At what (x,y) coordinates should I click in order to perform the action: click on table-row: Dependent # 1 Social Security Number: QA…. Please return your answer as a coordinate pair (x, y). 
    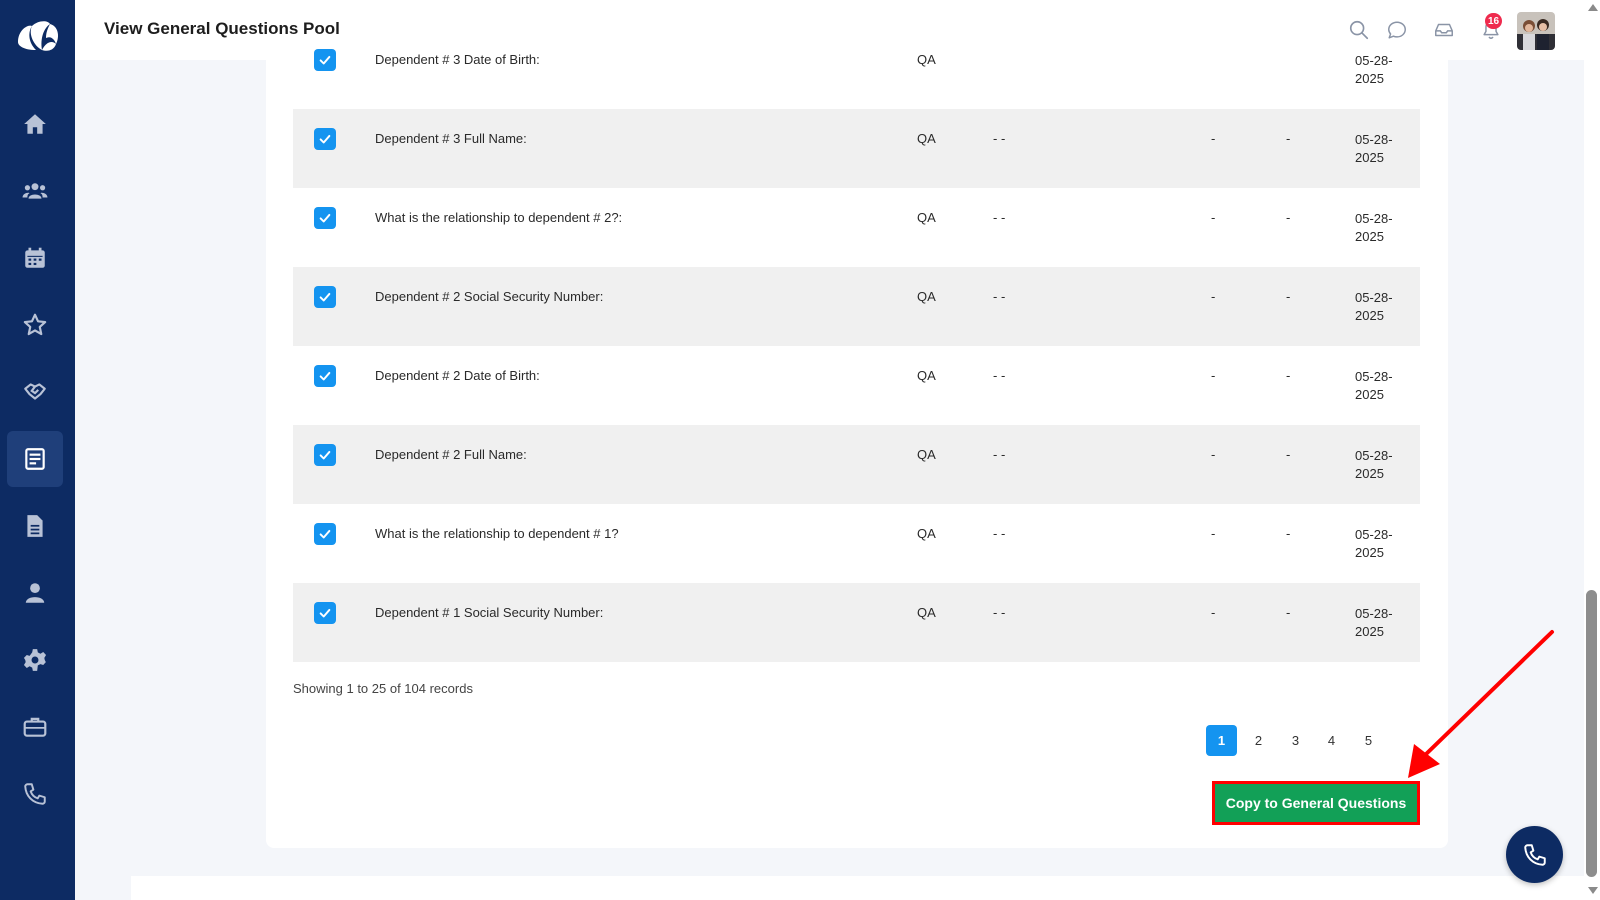
    Looking at the image, I should click on (856, 622).